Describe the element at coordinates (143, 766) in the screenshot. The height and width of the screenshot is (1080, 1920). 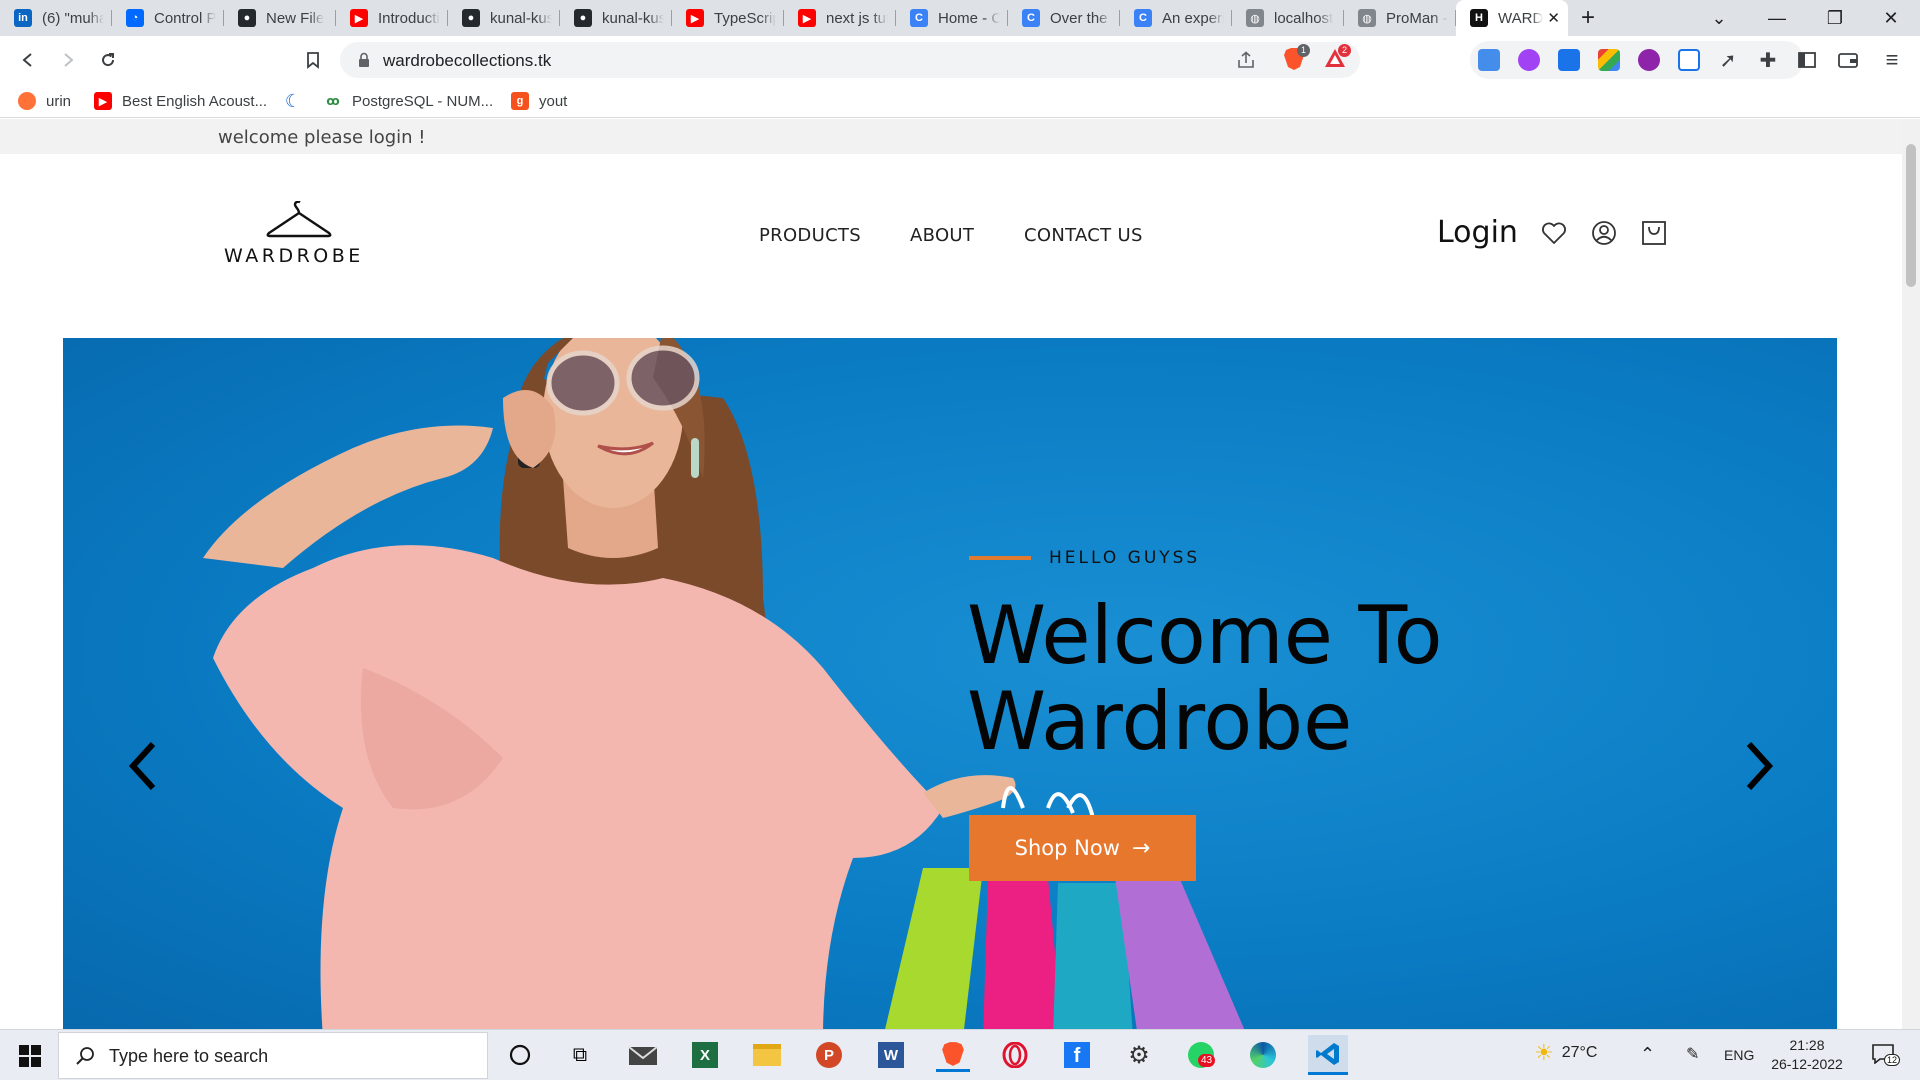
I see `slider-prev-arrow-icon` at that location.